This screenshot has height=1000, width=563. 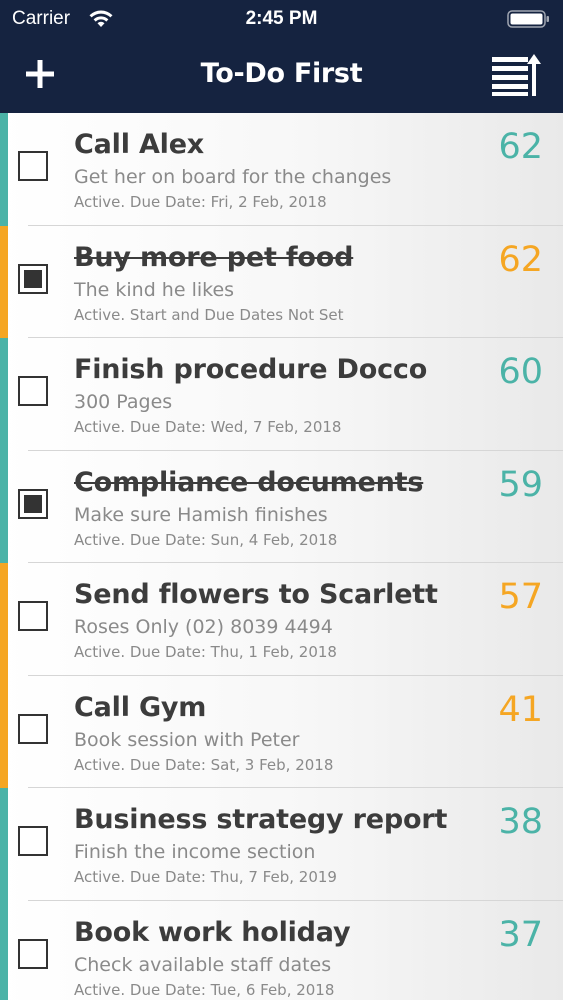 What do you see at coordinates (233, 177) in the screenshot?
I see `task-subtitle: Get her on board for the changes` at bounding box center [233, 177].